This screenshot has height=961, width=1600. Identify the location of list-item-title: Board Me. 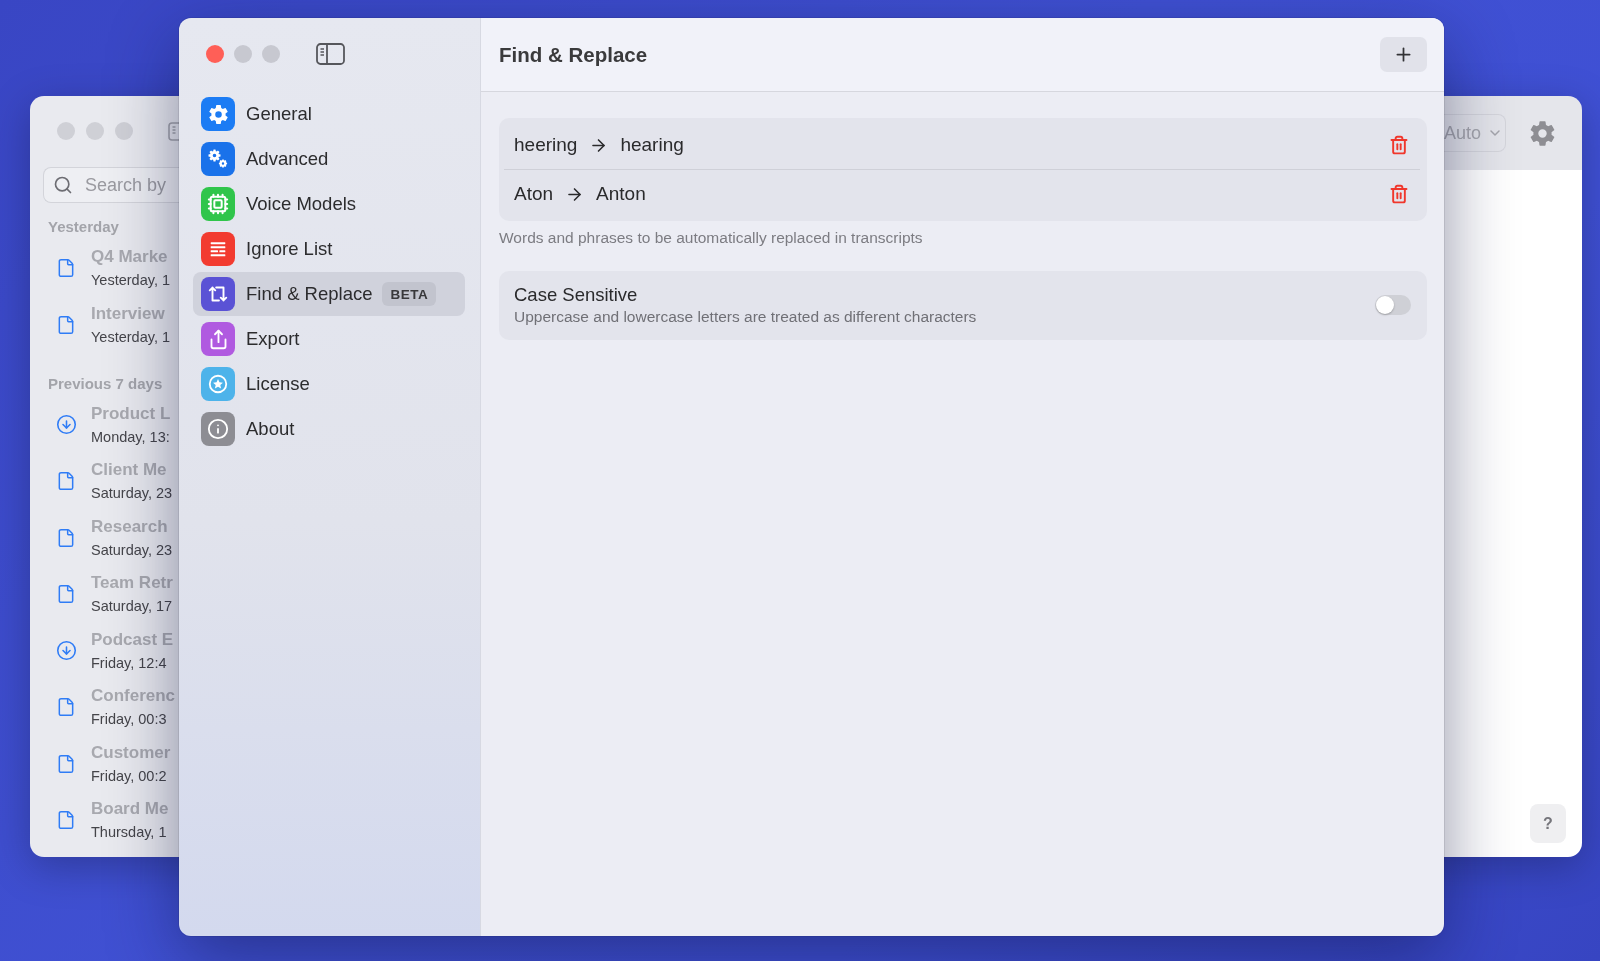
(130, 809).